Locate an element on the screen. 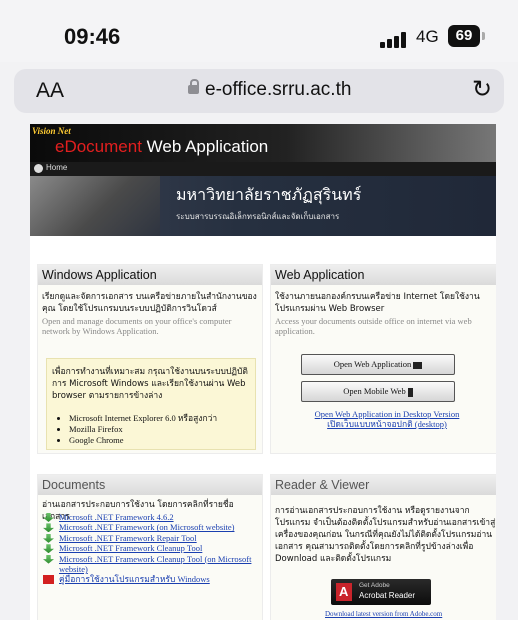  reload-icon: ↻ is located at coordinates (482, 89).